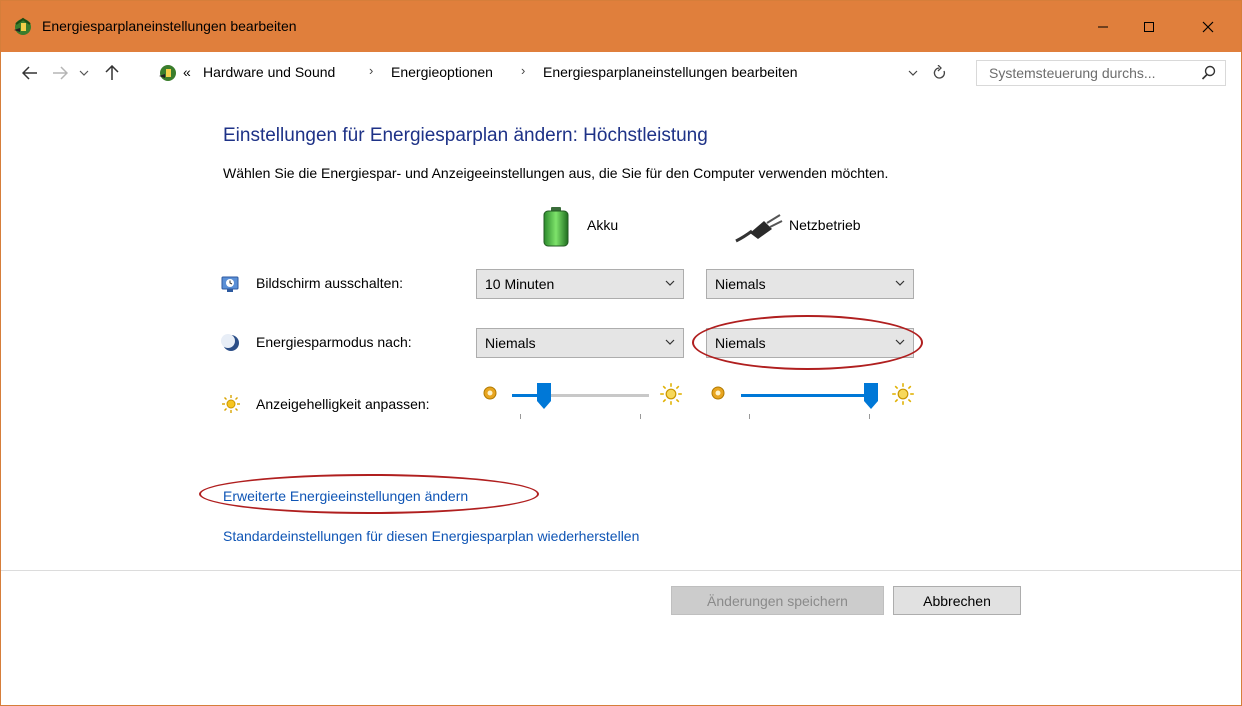 Image resolution: width=1242 pixels, height=706 pixels. I want to click on power-plug-icon, so click(759, 228).